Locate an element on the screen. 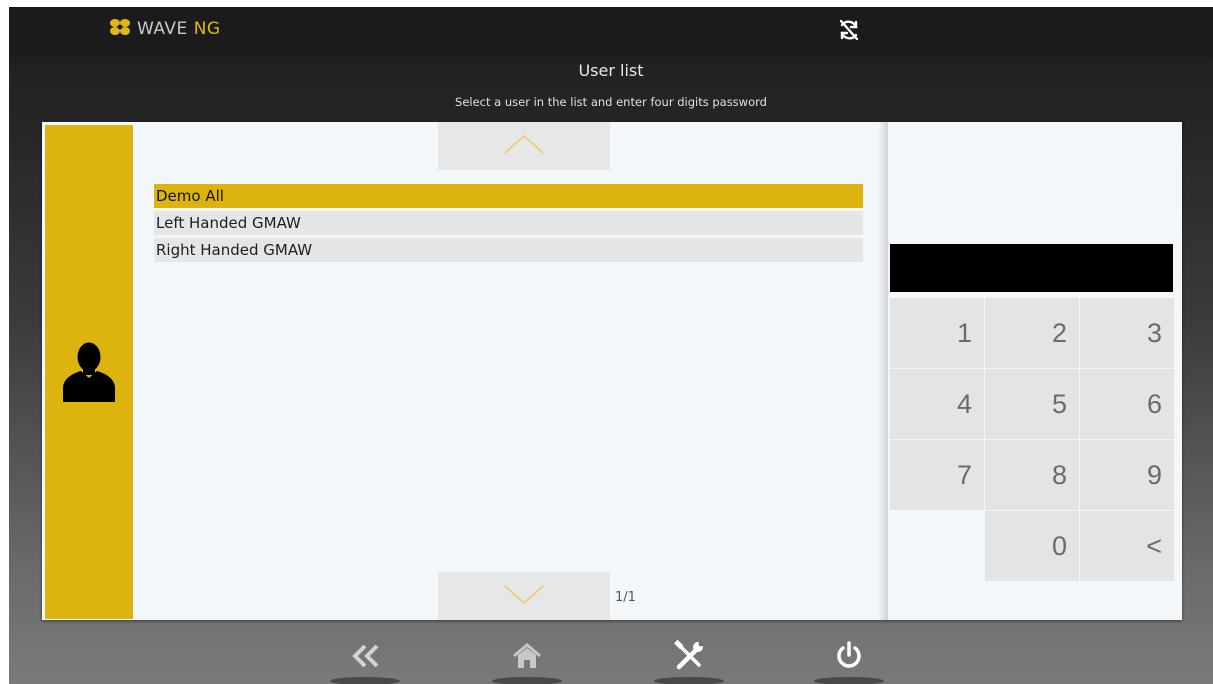  power-button is located at coordinates (849, 660).